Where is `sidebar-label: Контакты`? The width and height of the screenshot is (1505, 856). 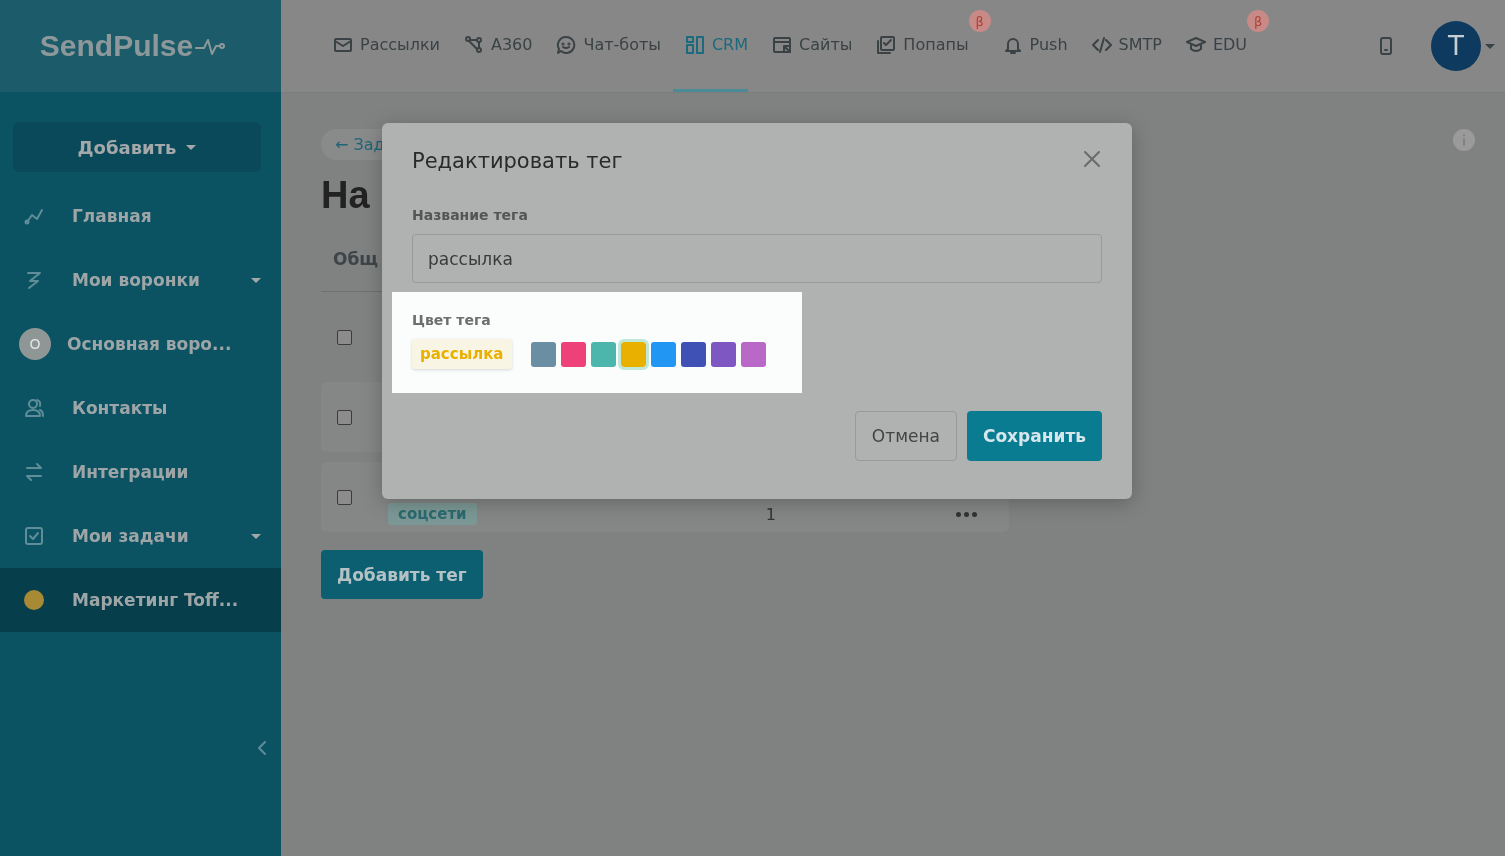
sidebar-label: Контакты is located at coordinates (120, 408).